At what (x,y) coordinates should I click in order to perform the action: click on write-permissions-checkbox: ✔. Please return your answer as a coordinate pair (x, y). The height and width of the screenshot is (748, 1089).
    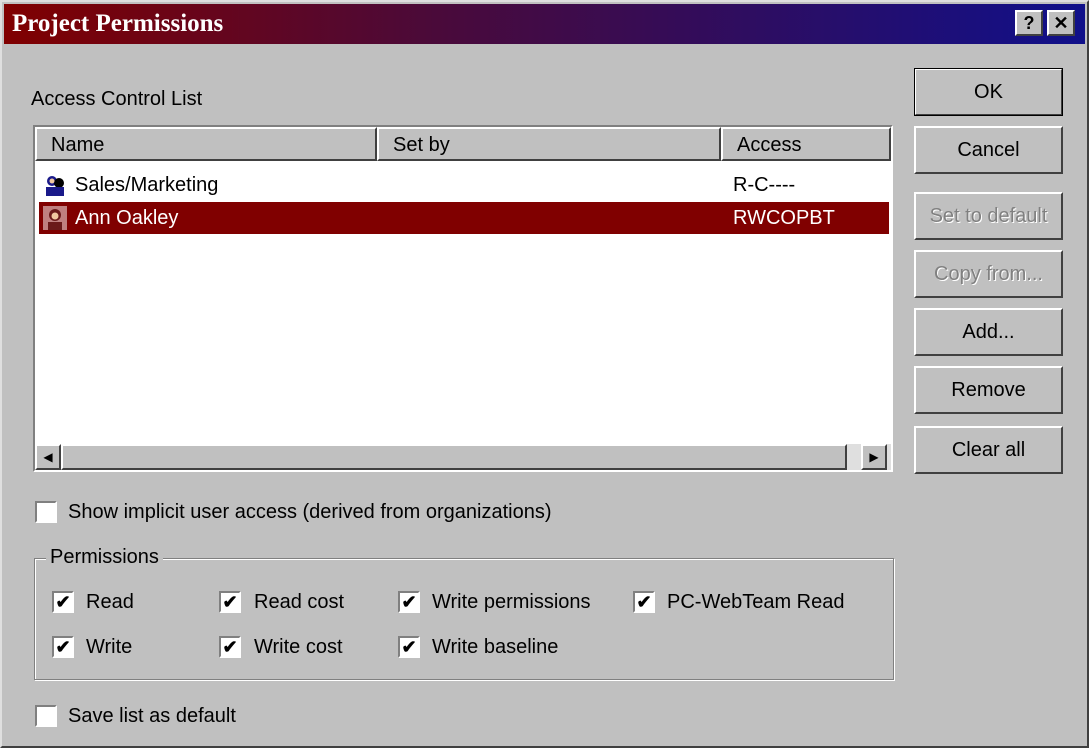
    Looking at the image, I should click on (409, 602).